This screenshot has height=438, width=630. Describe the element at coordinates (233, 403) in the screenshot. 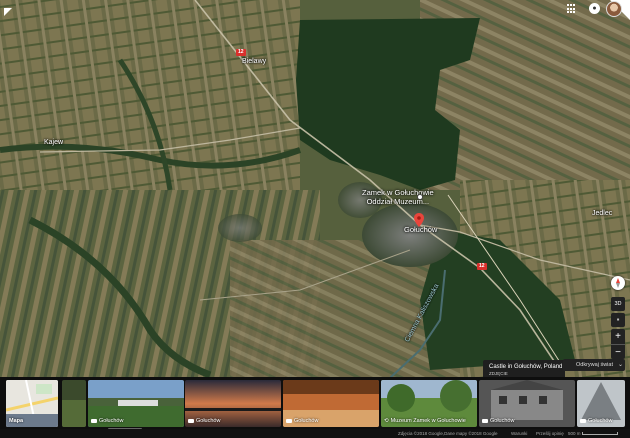

I see `carousel-card-2: Gołuchów` at that location.